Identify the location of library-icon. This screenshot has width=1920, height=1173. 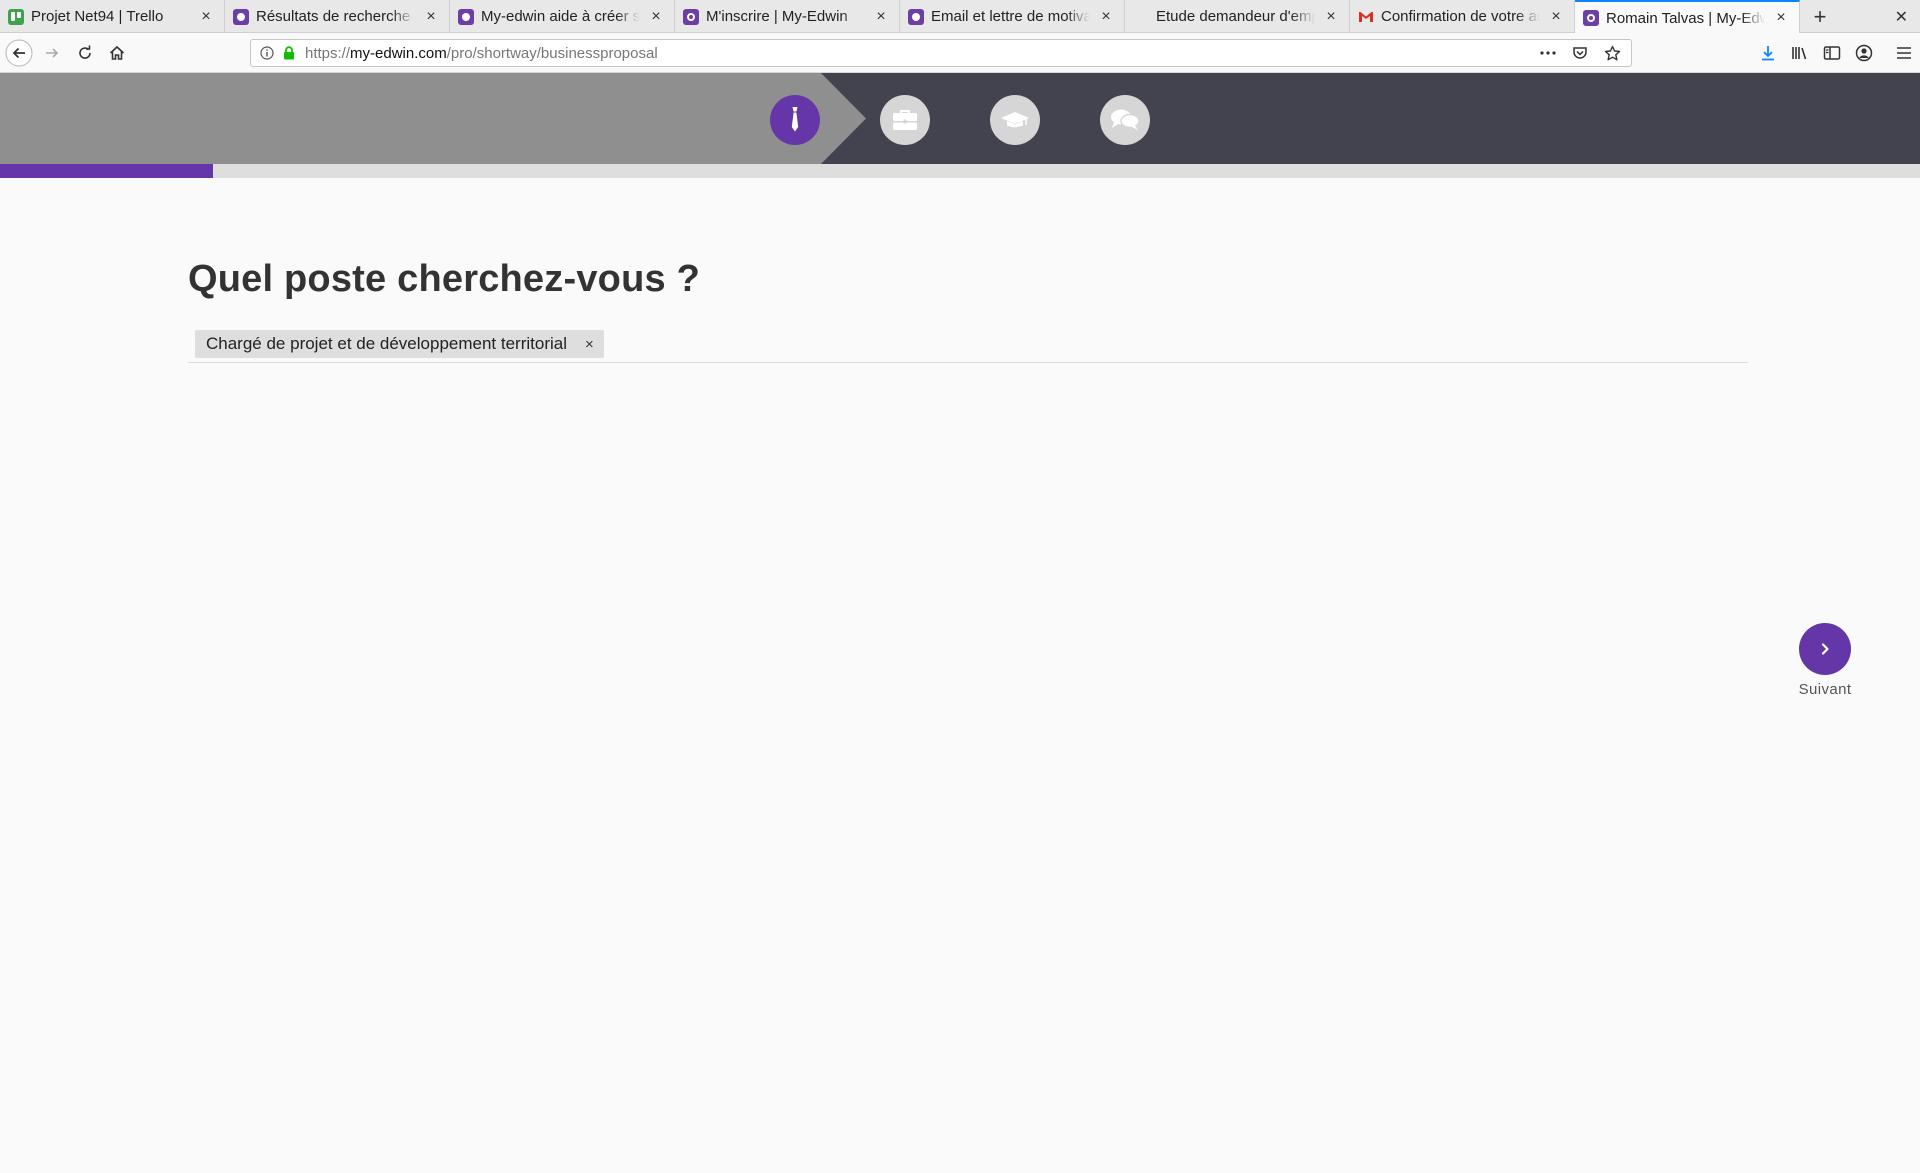
(1800, 53).